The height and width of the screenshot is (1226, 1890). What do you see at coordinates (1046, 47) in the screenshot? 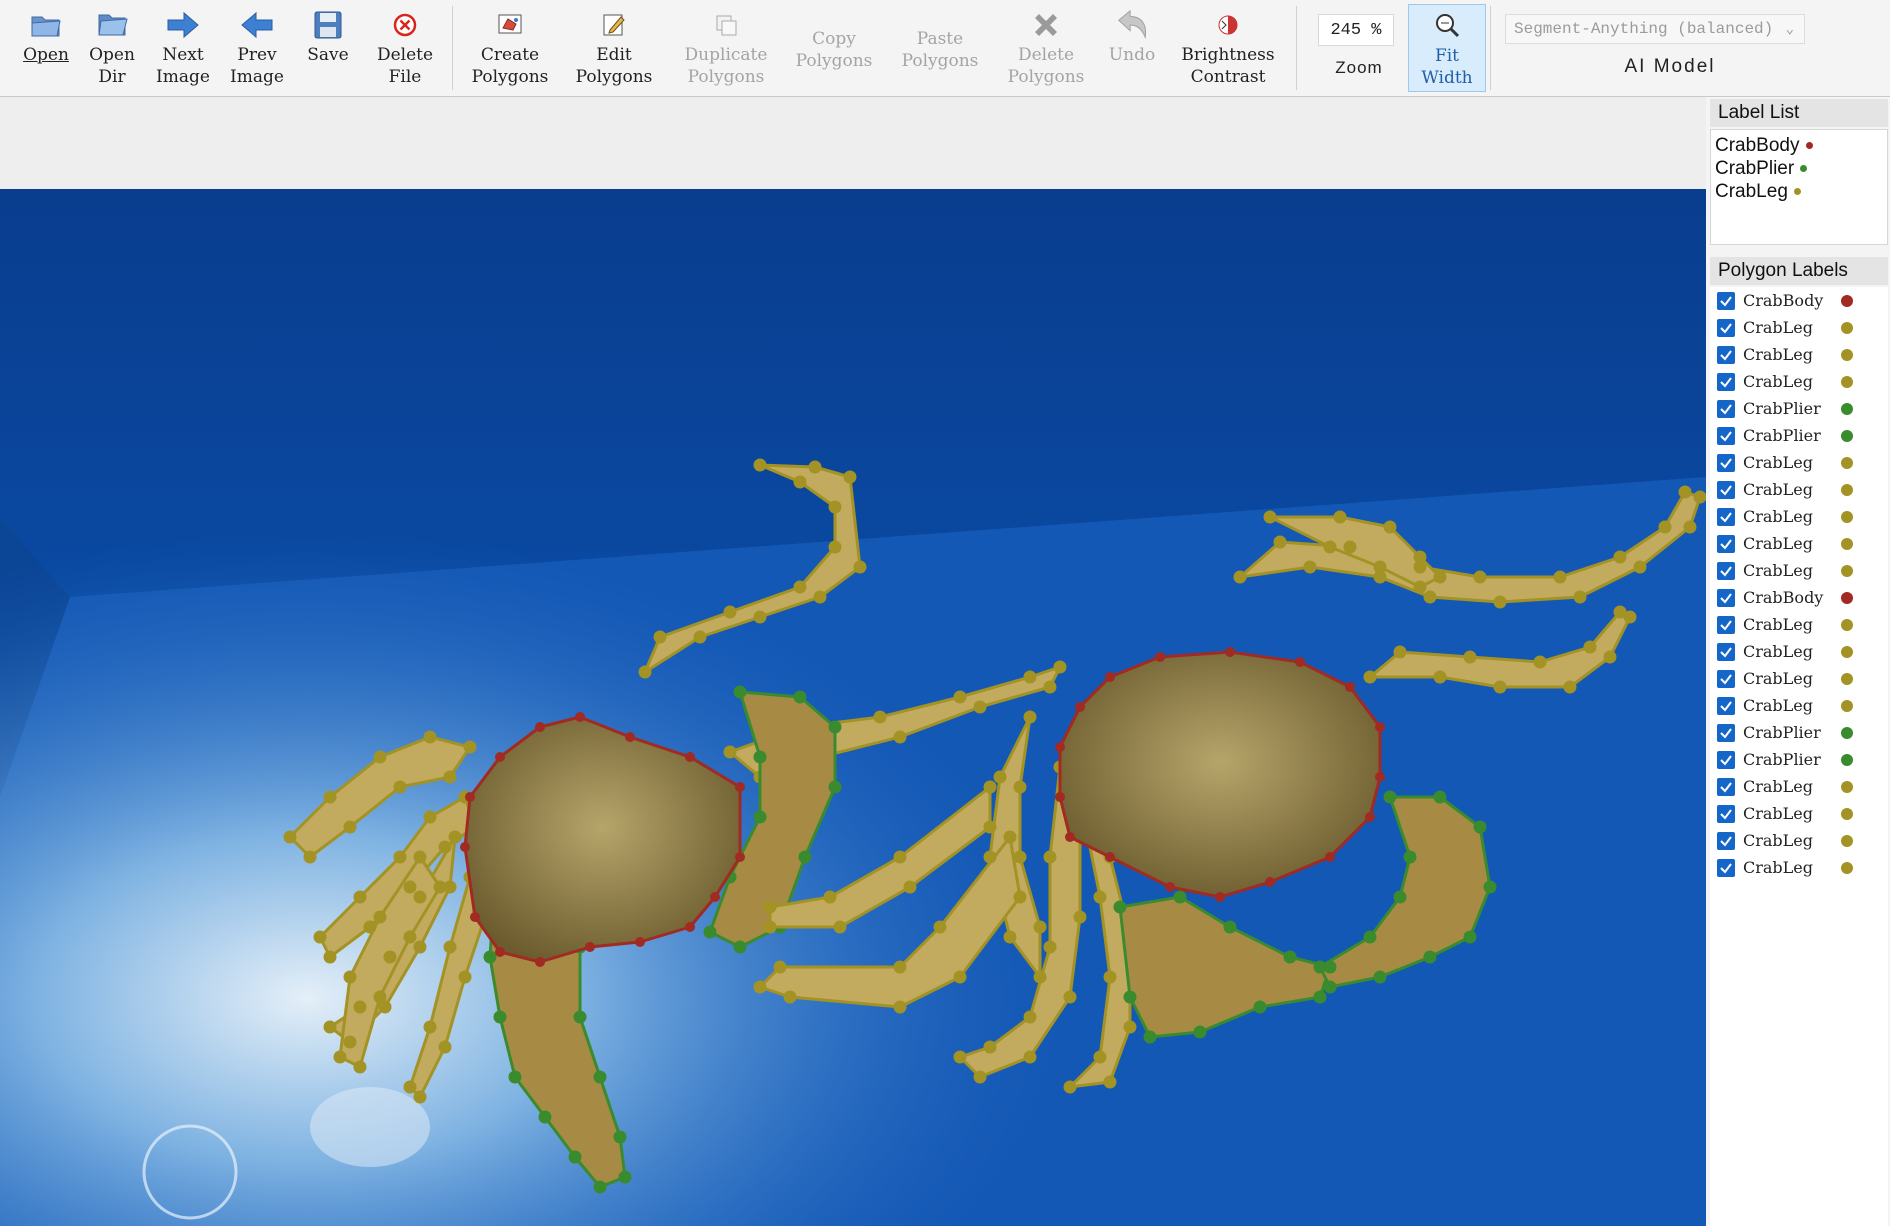
I see `delete-polygons-button: Delete Polygons` at bounding box center [1046, 47].